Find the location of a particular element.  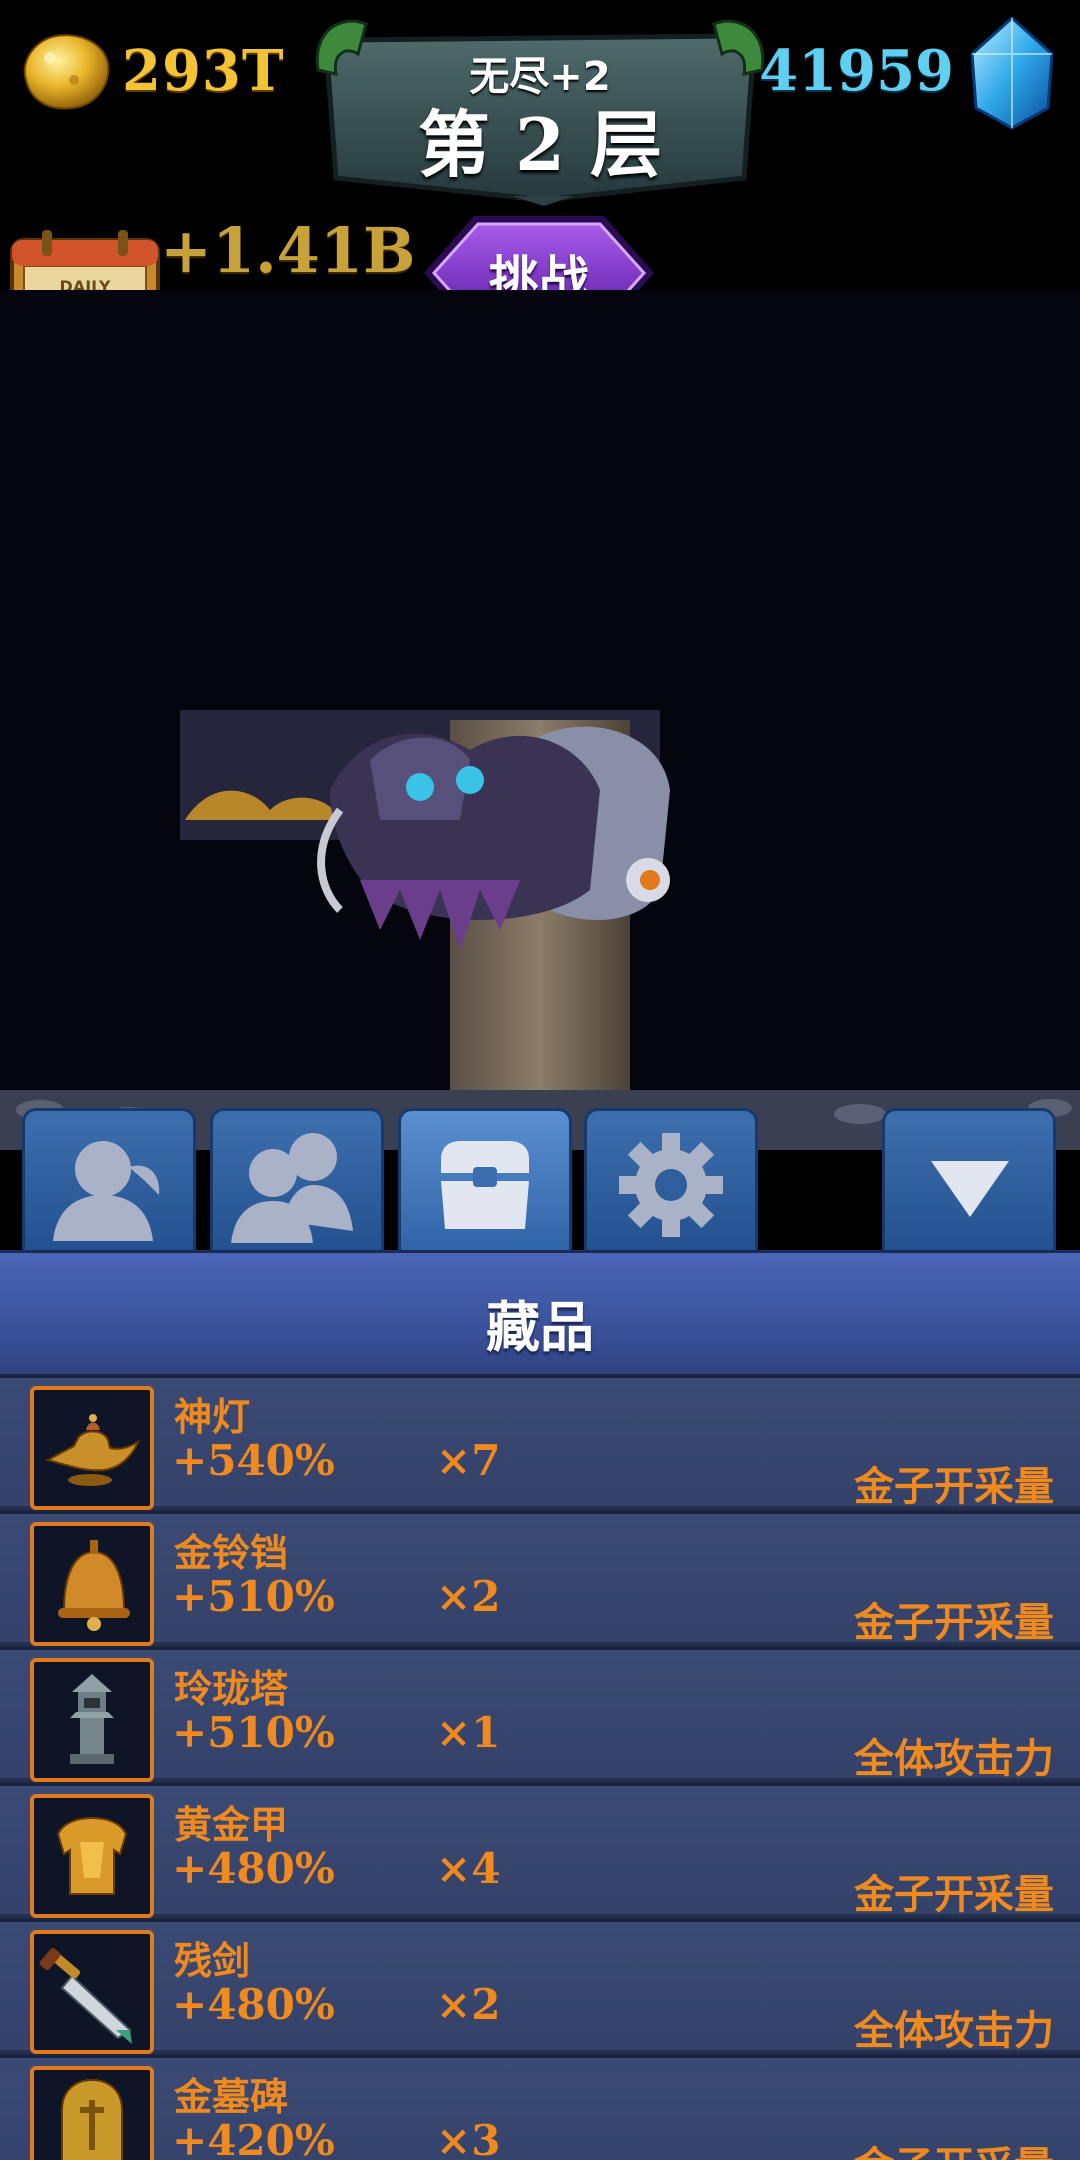

item-name: 金墓碑 is located at coordinates (231, 2097).